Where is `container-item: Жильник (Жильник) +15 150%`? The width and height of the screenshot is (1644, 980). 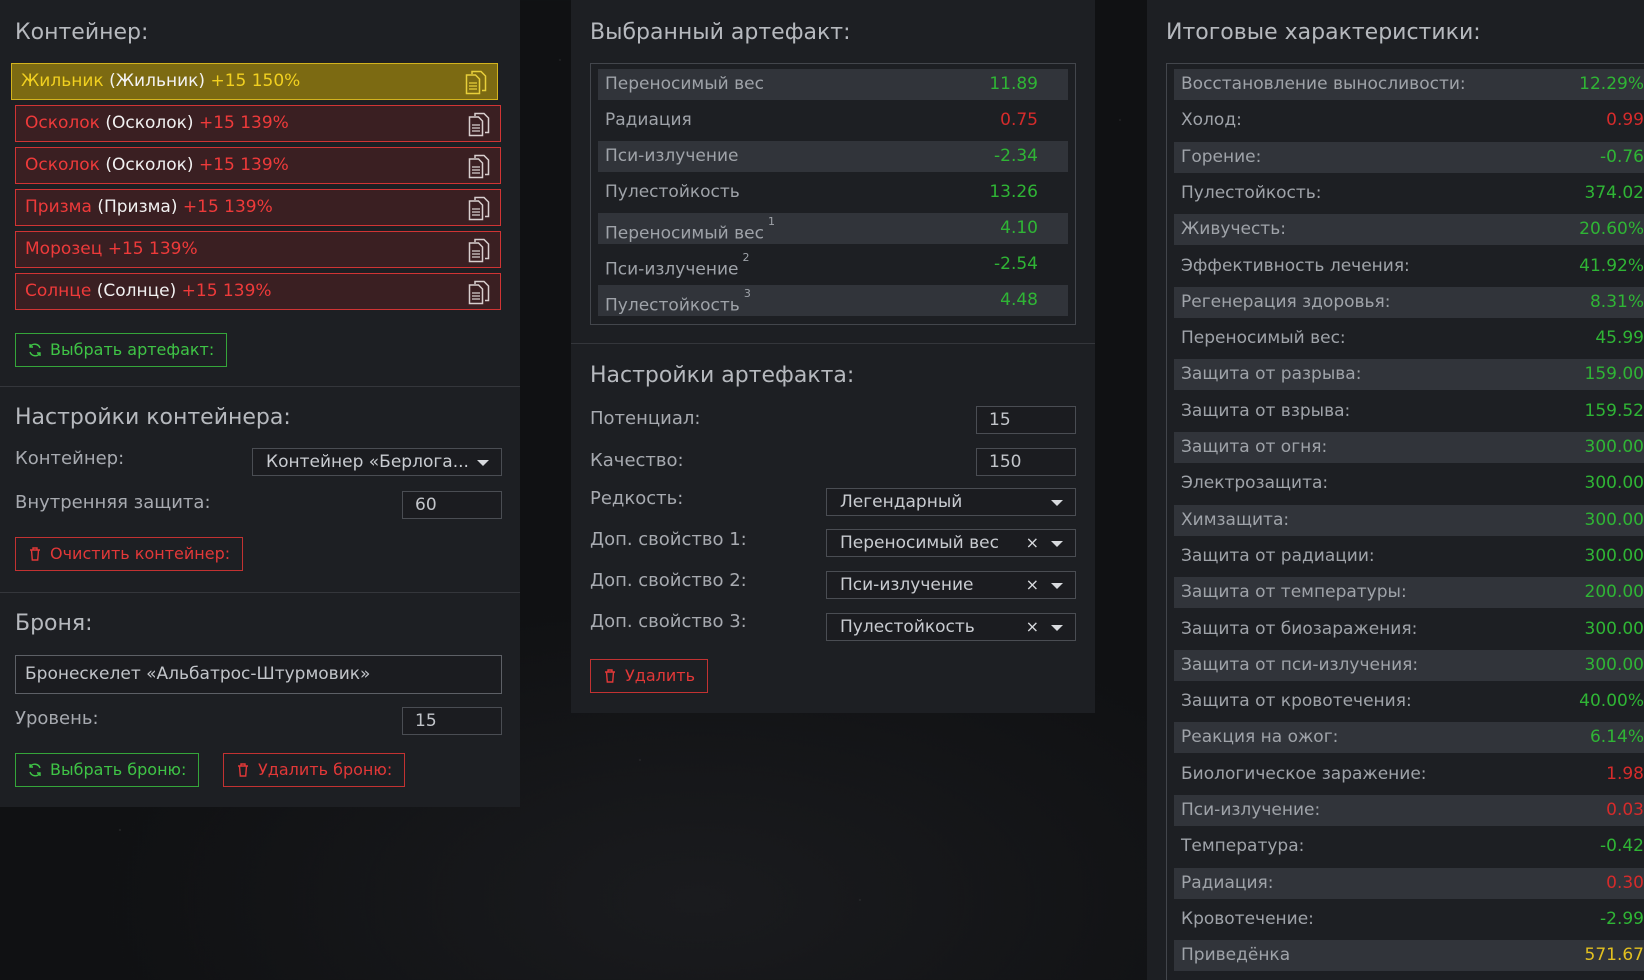 container-item: Жильник (Жильник) +15 150% is located at coordinates (254, 81).